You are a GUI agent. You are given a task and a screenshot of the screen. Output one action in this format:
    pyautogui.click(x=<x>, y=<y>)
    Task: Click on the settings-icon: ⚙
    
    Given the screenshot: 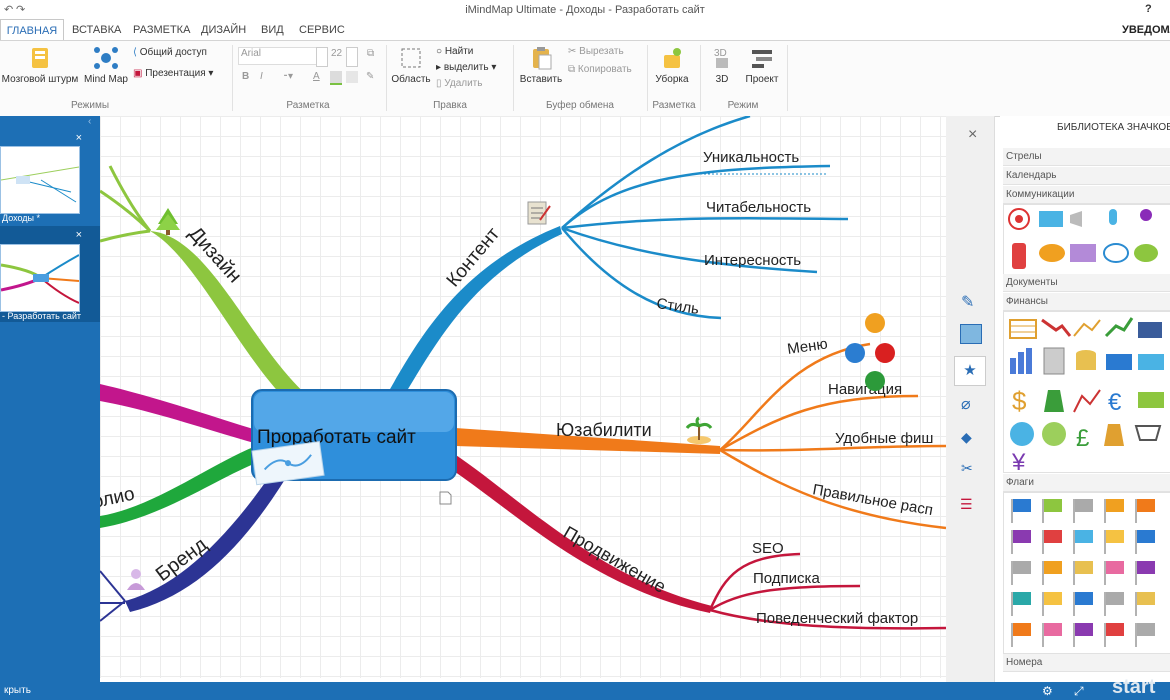 What is the action you would take?
    pyautogui.click(x=1047, y=691)
    